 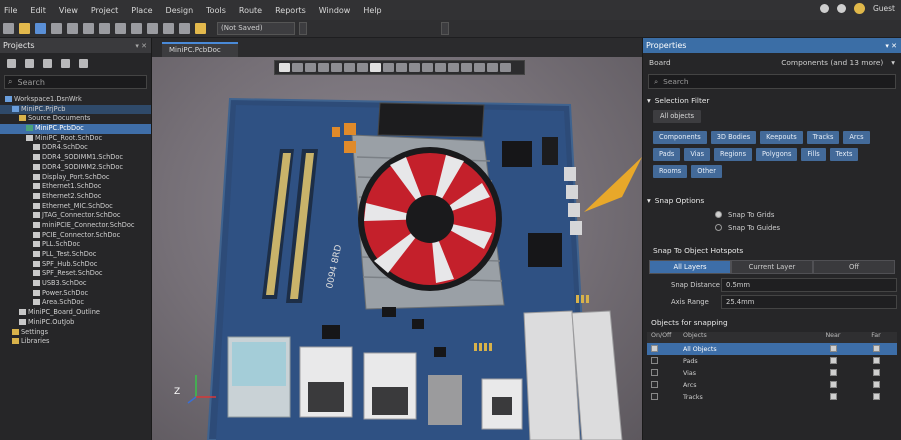 I want to click on user-name: Guest, so click(x=884, y=8).